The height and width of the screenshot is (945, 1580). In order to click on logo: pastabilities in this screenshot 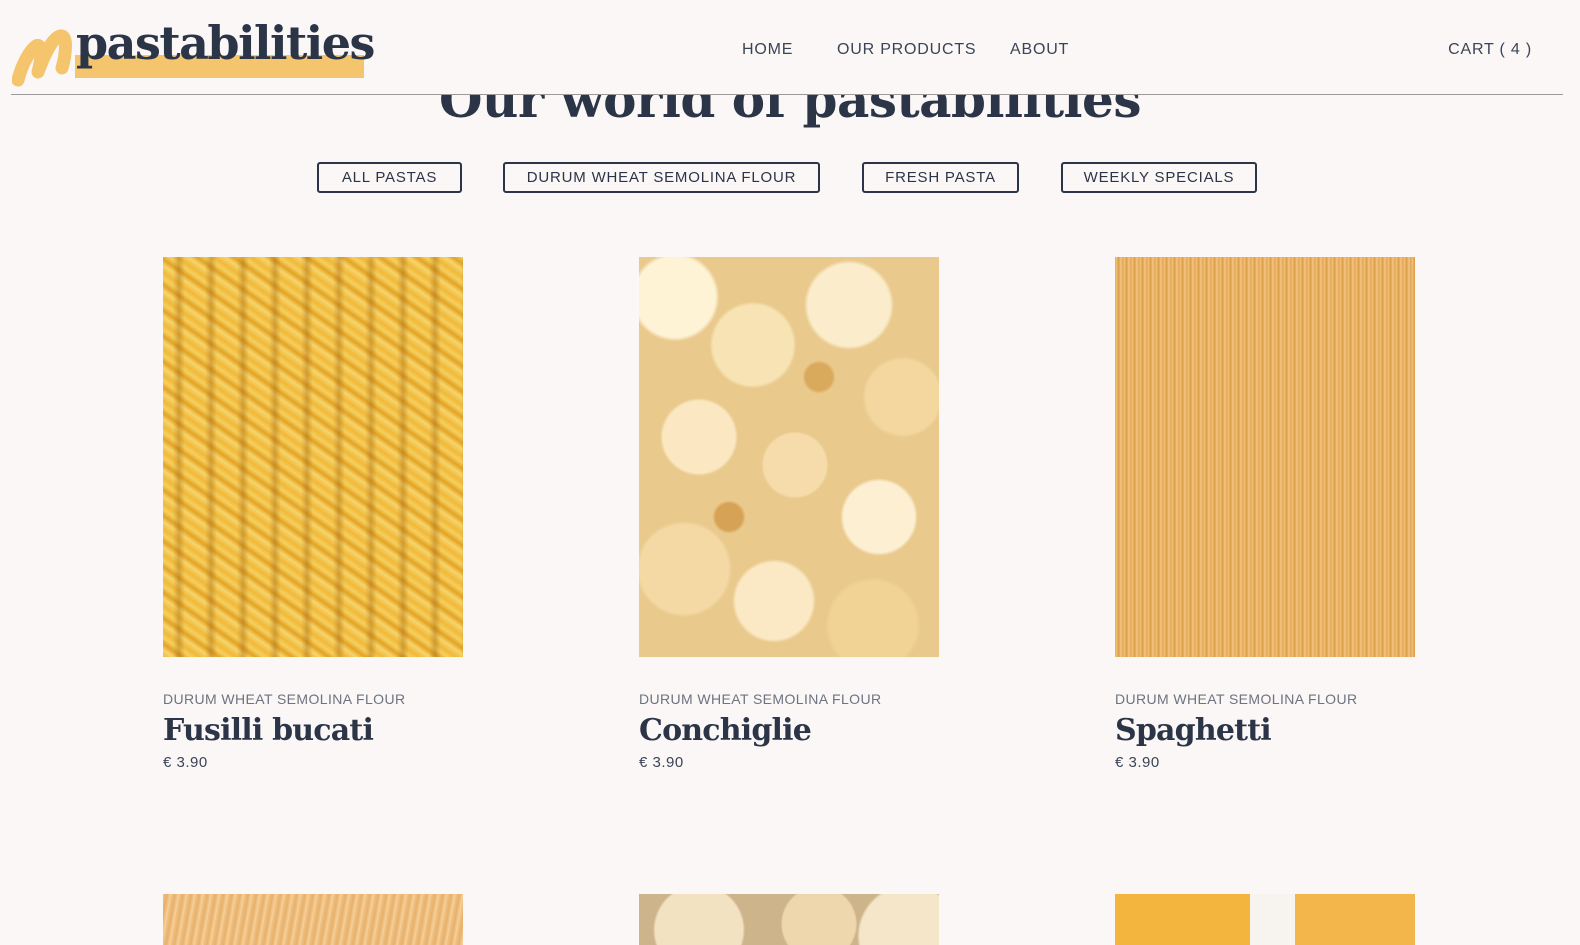, I will do `click(193, 52)`.